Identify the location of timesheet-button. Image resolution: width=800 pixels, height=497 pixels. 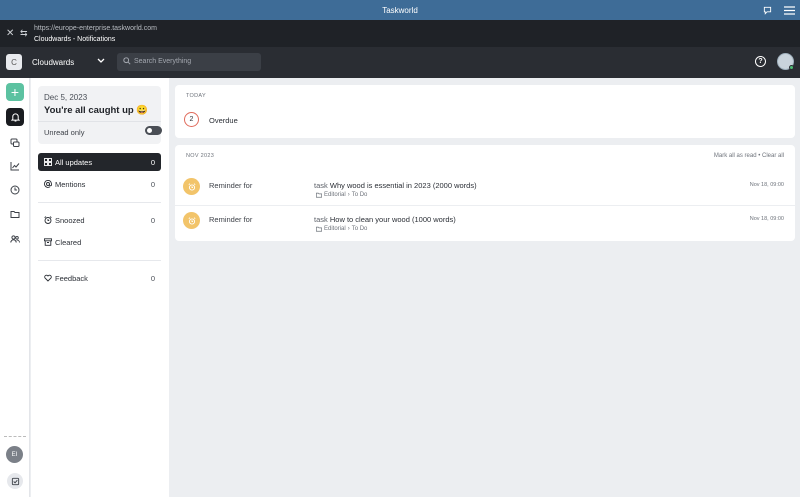
(15, 190).